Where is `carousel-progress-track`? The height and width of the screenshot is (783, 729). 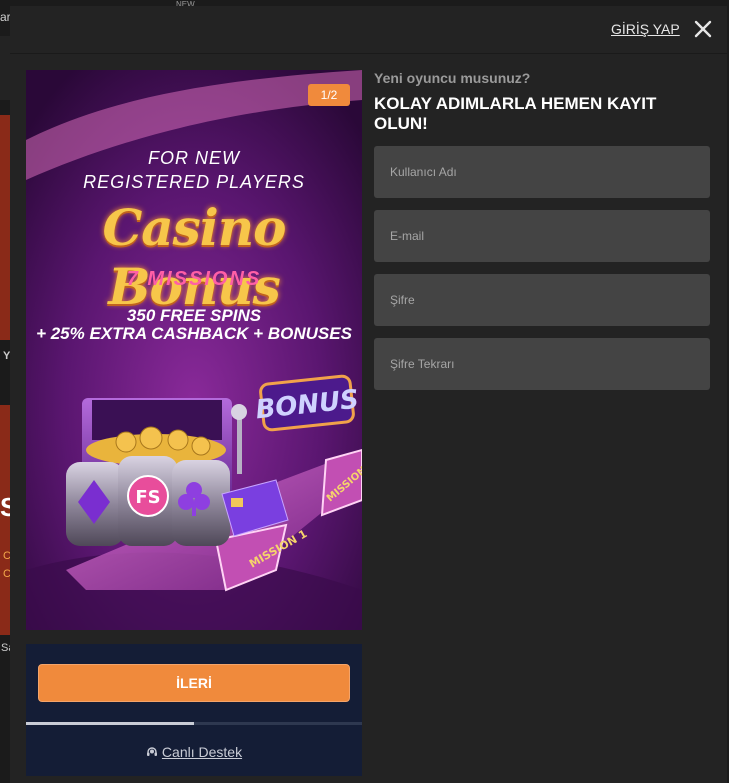
carousel-progress-track is located at coordinates (194, 723).